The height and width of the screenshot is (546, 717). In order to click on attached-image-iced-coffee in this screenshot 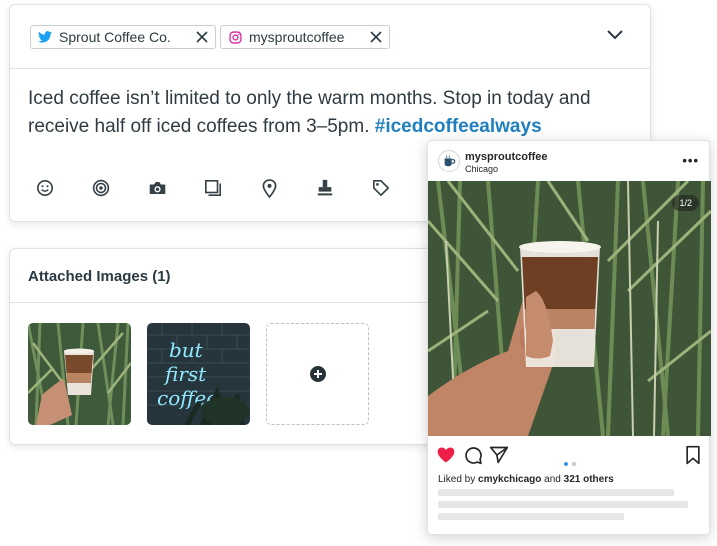, I will do `click(79, 374)`.